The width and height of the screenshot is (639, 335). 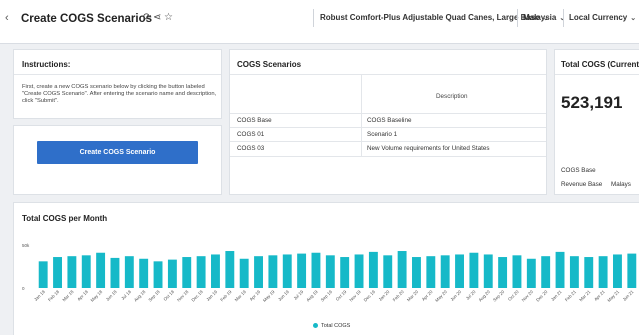 What do you see at coordinates (168, 17) in the screenshot?
I see `star-icon: ☆` at bounding box center [168, 17].